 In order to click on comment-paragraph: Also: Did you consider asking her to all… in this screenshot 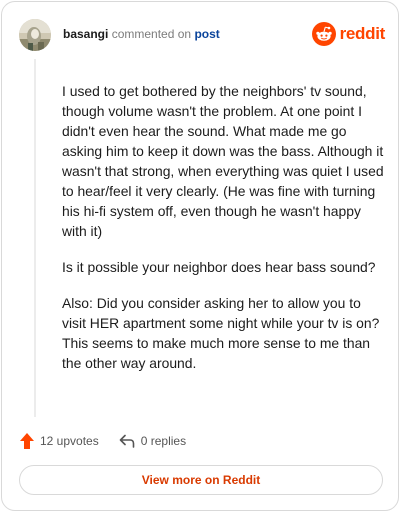, I will do `click(221, 333)`.